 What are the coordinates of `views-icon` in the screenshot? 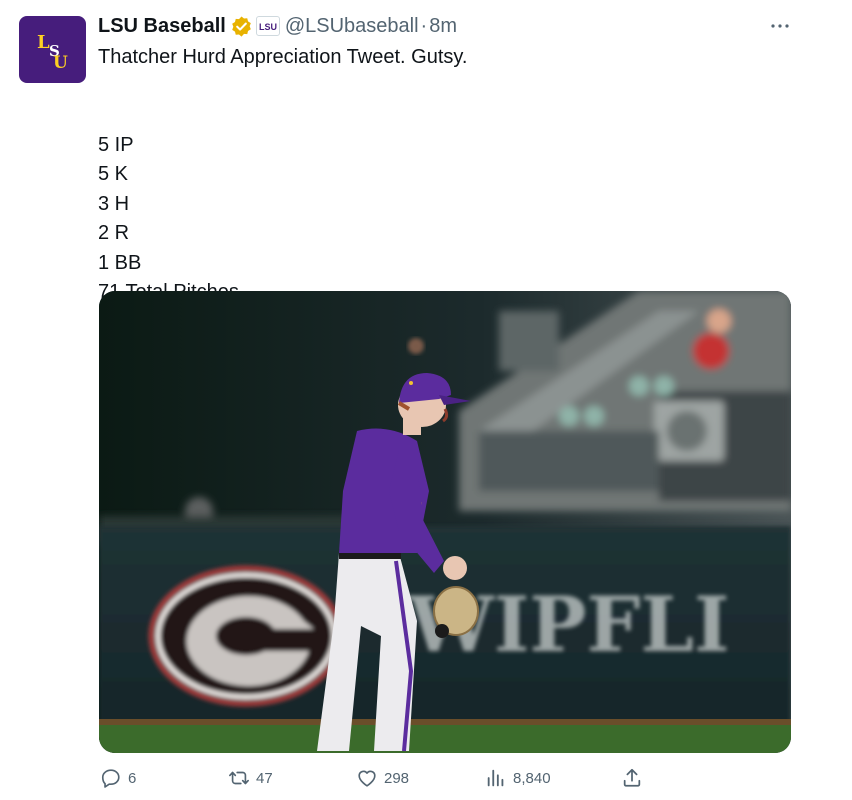 It's located at (495, 778).